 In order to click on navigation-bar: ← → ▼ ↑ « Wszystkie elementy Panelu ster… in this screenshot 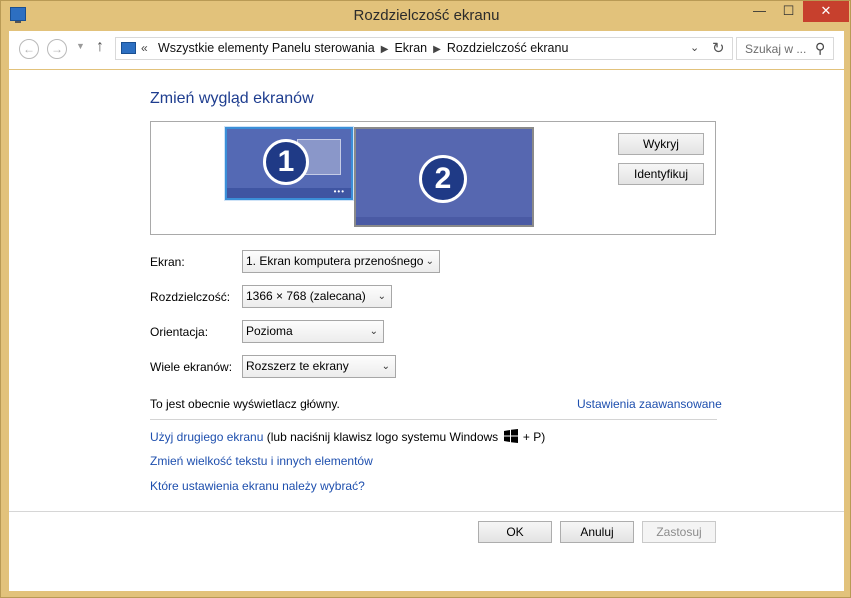, I will do `click(426, 50)`.